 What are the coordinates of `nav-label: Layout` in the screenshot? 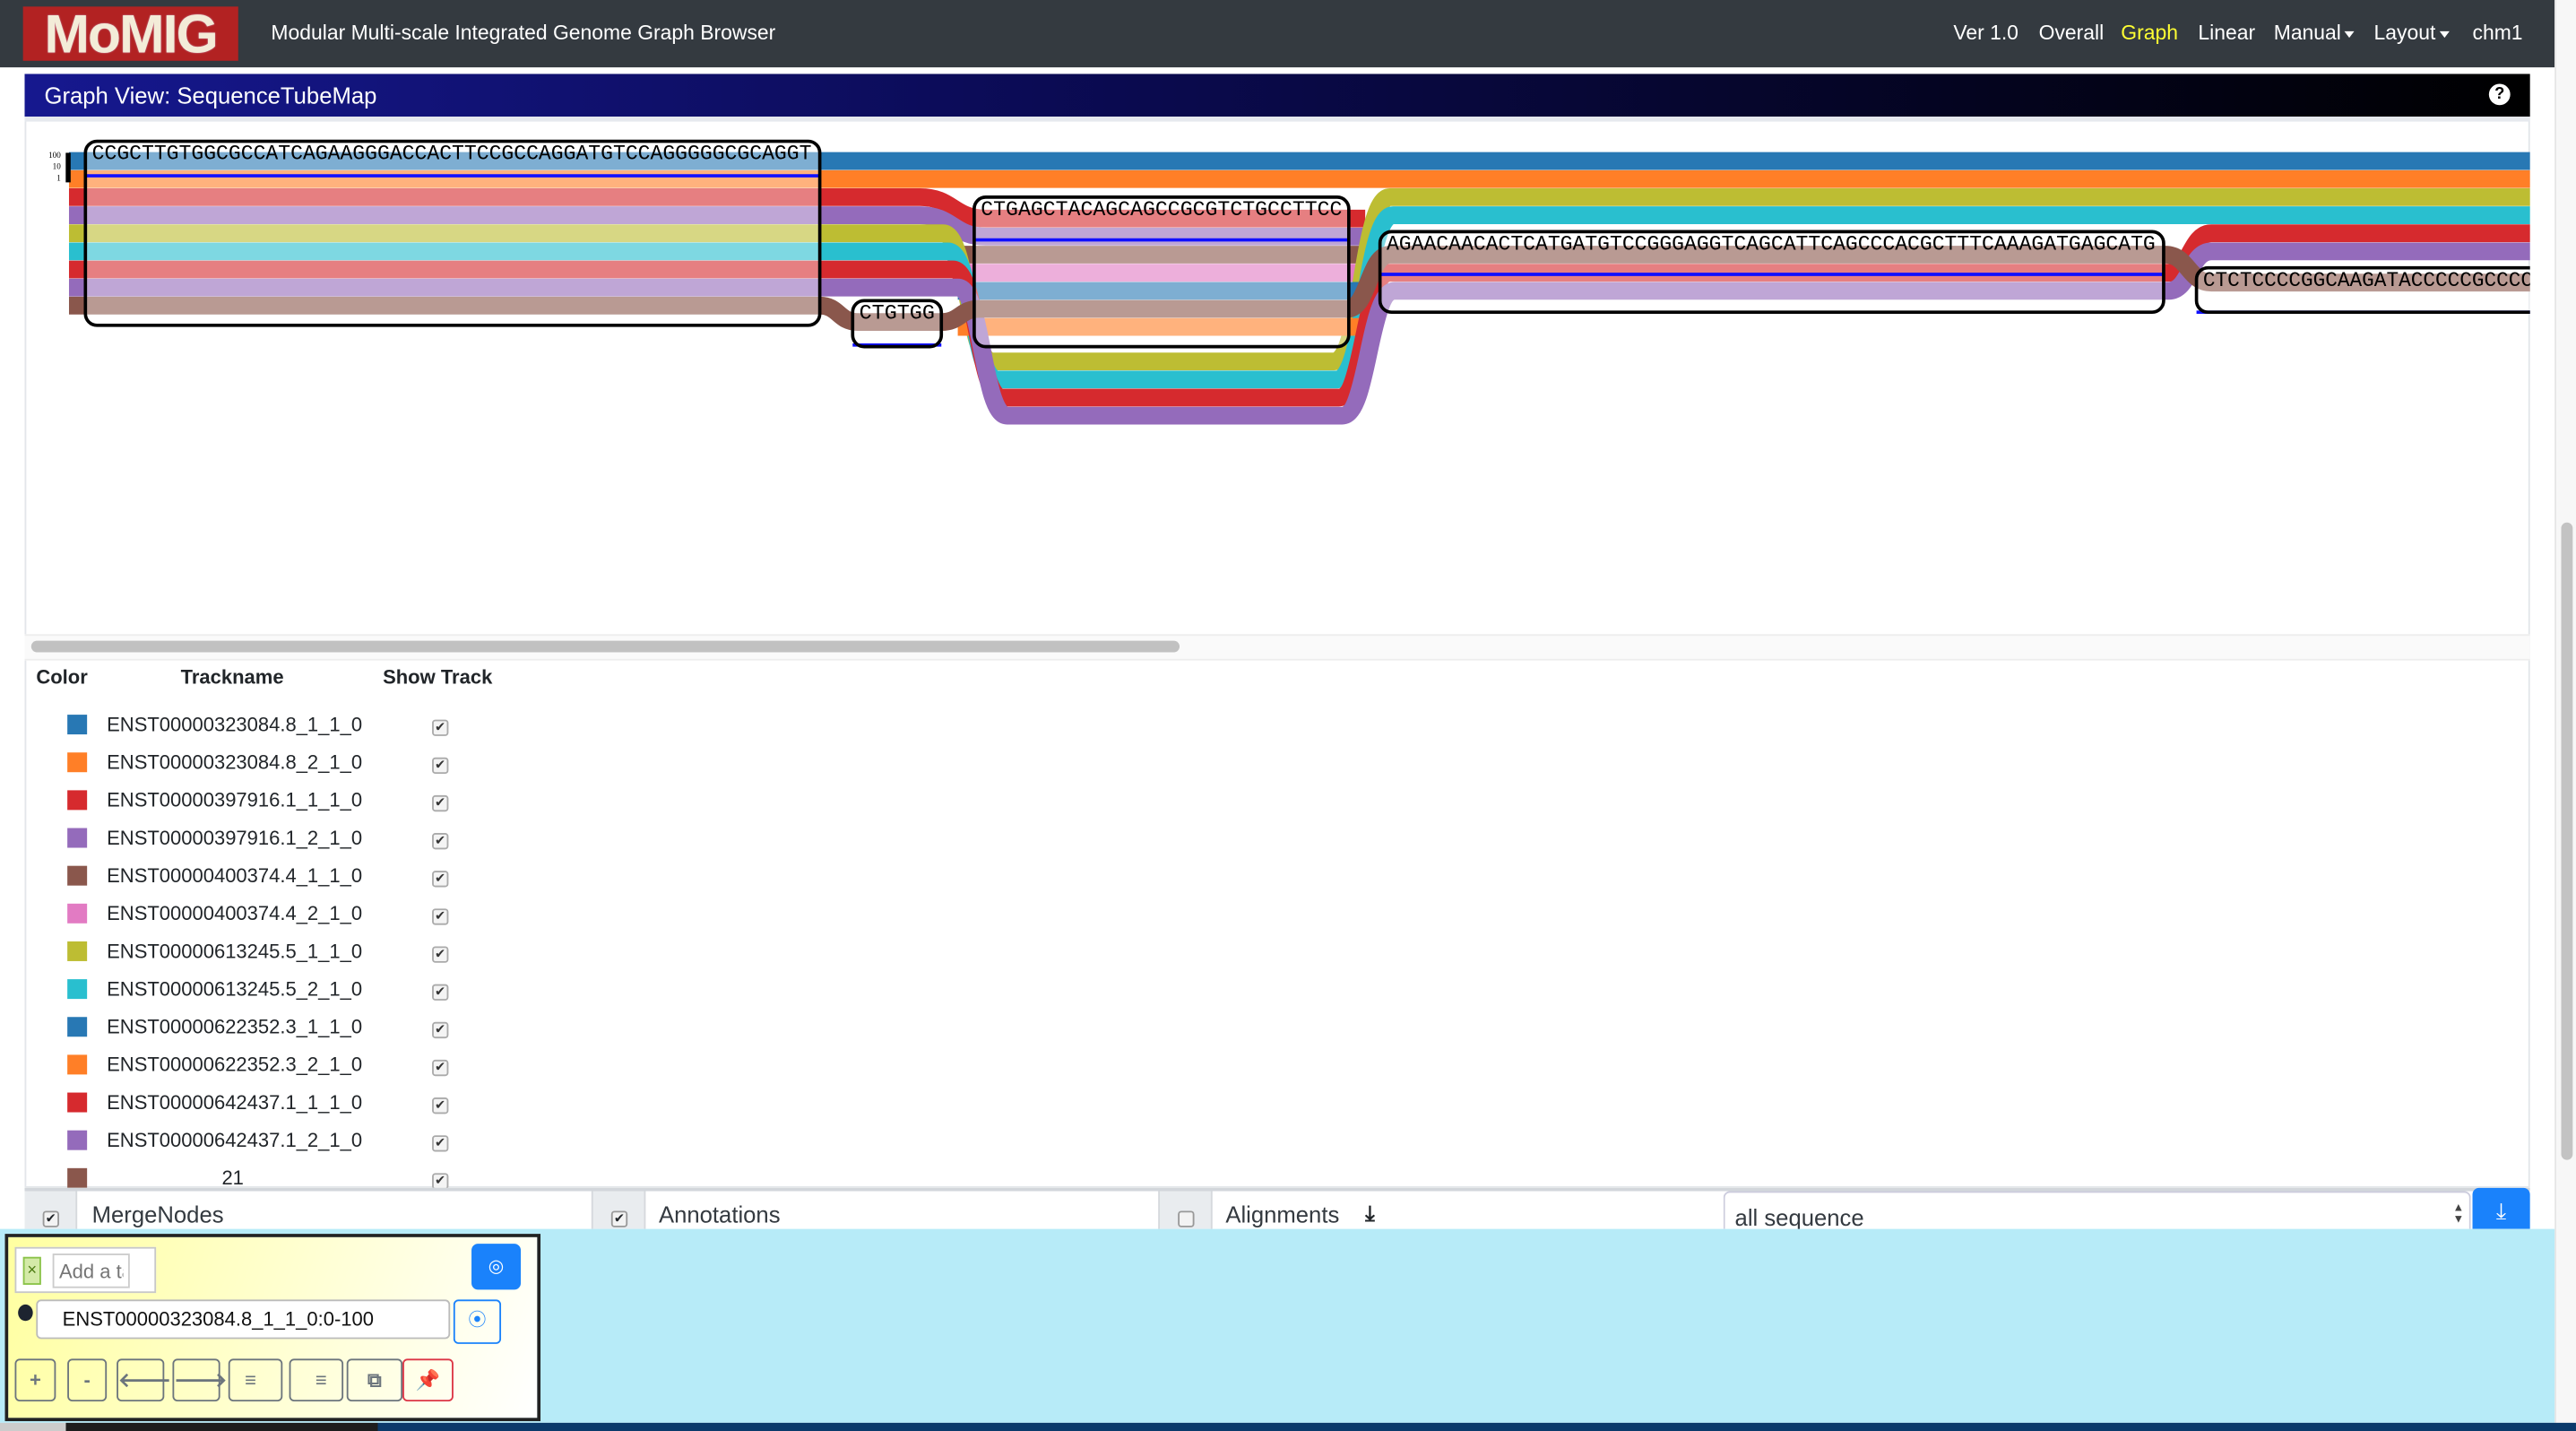 It's located at (2404, 33).